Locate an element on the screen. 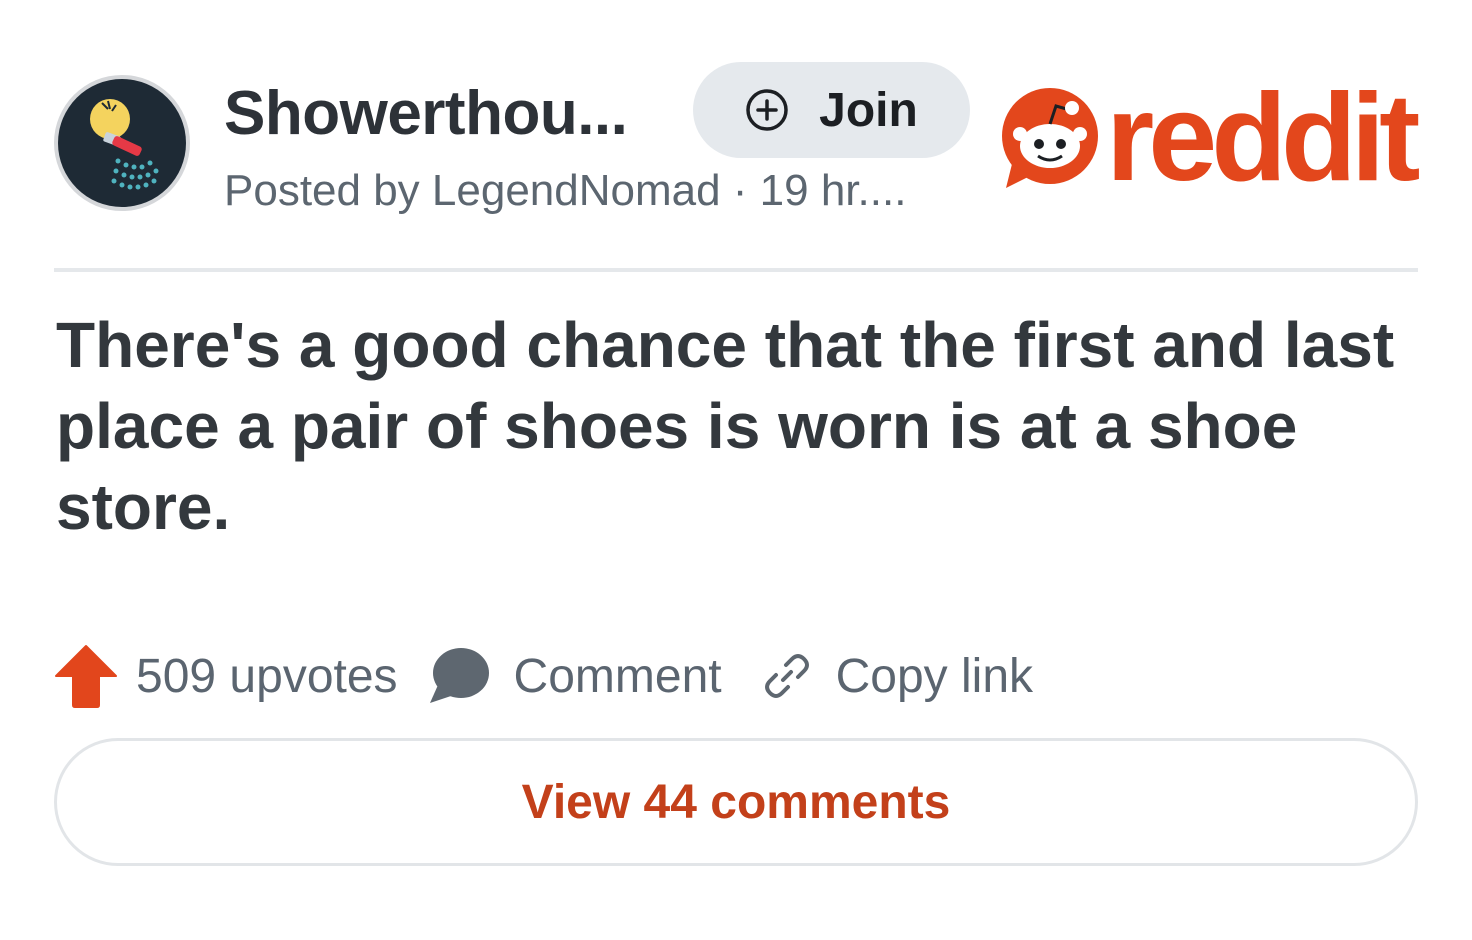 Image resolution: width=1472 pixels, height=940 pixels. reddit-snoo-icon is located at coordinates (1050, 138).